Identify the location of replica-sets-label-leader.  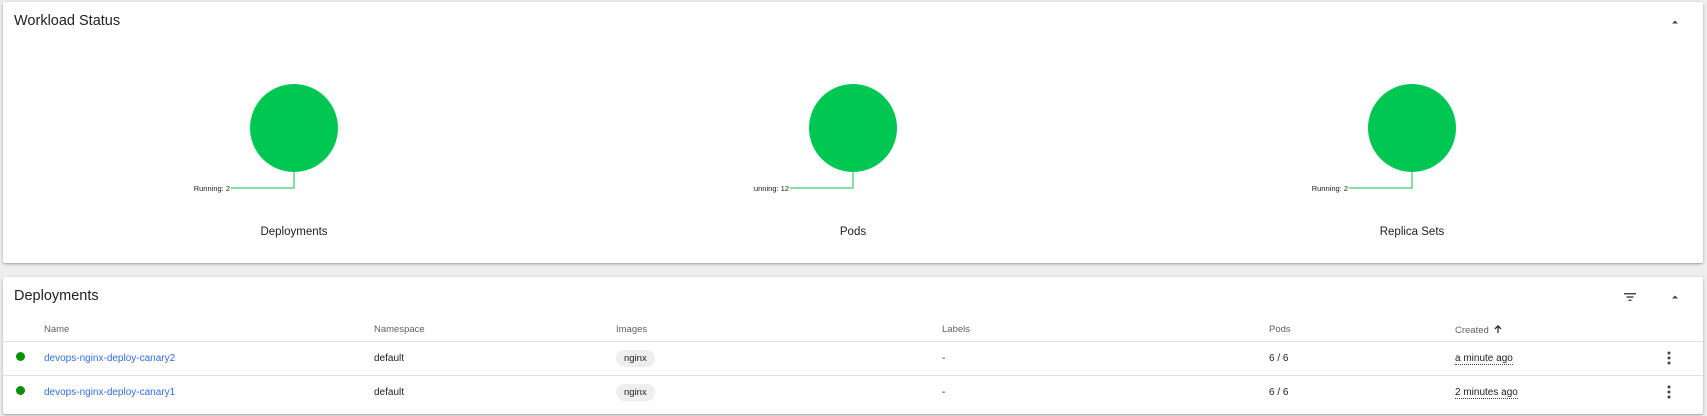
(1381, 180).